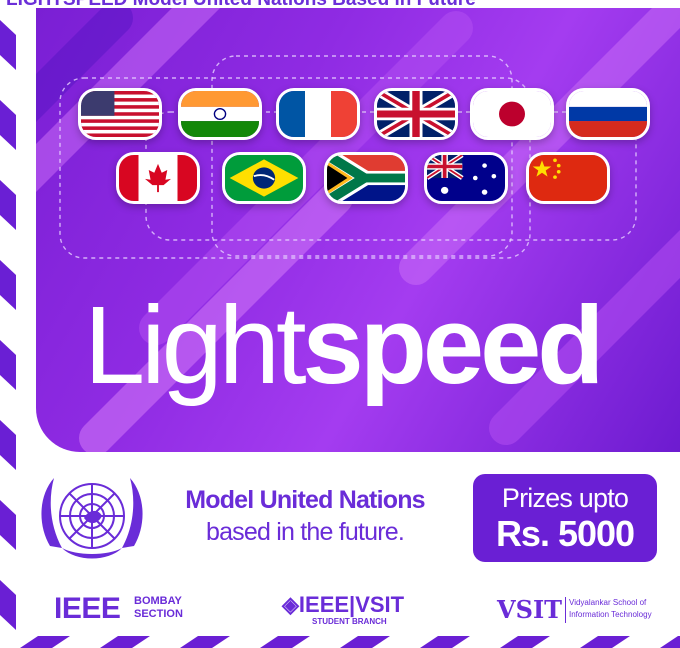  What do you see at coordinates (305, 532) in the screenshot?
I see `event-subtitle: based in the future.` at bounding box center [305, 532].